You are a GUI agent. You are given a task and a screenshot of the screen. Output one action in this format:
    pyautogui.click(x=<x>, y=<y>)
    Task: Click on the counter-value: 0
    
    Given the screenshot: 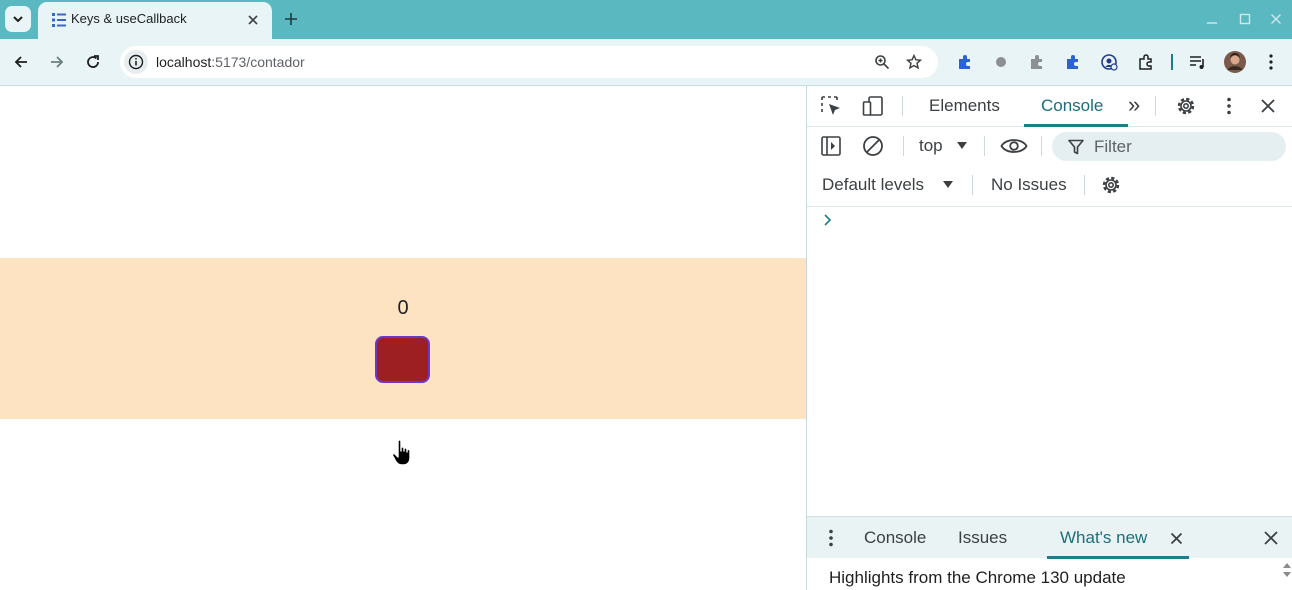 What is the action you would take?
    pyautogui.click(x=403, y=308)
    